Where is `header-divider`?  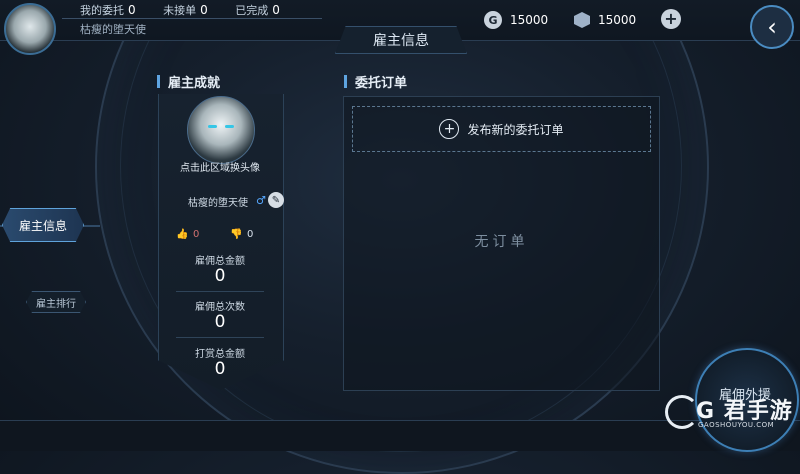 header-divider is located at coordinates (192, 18).